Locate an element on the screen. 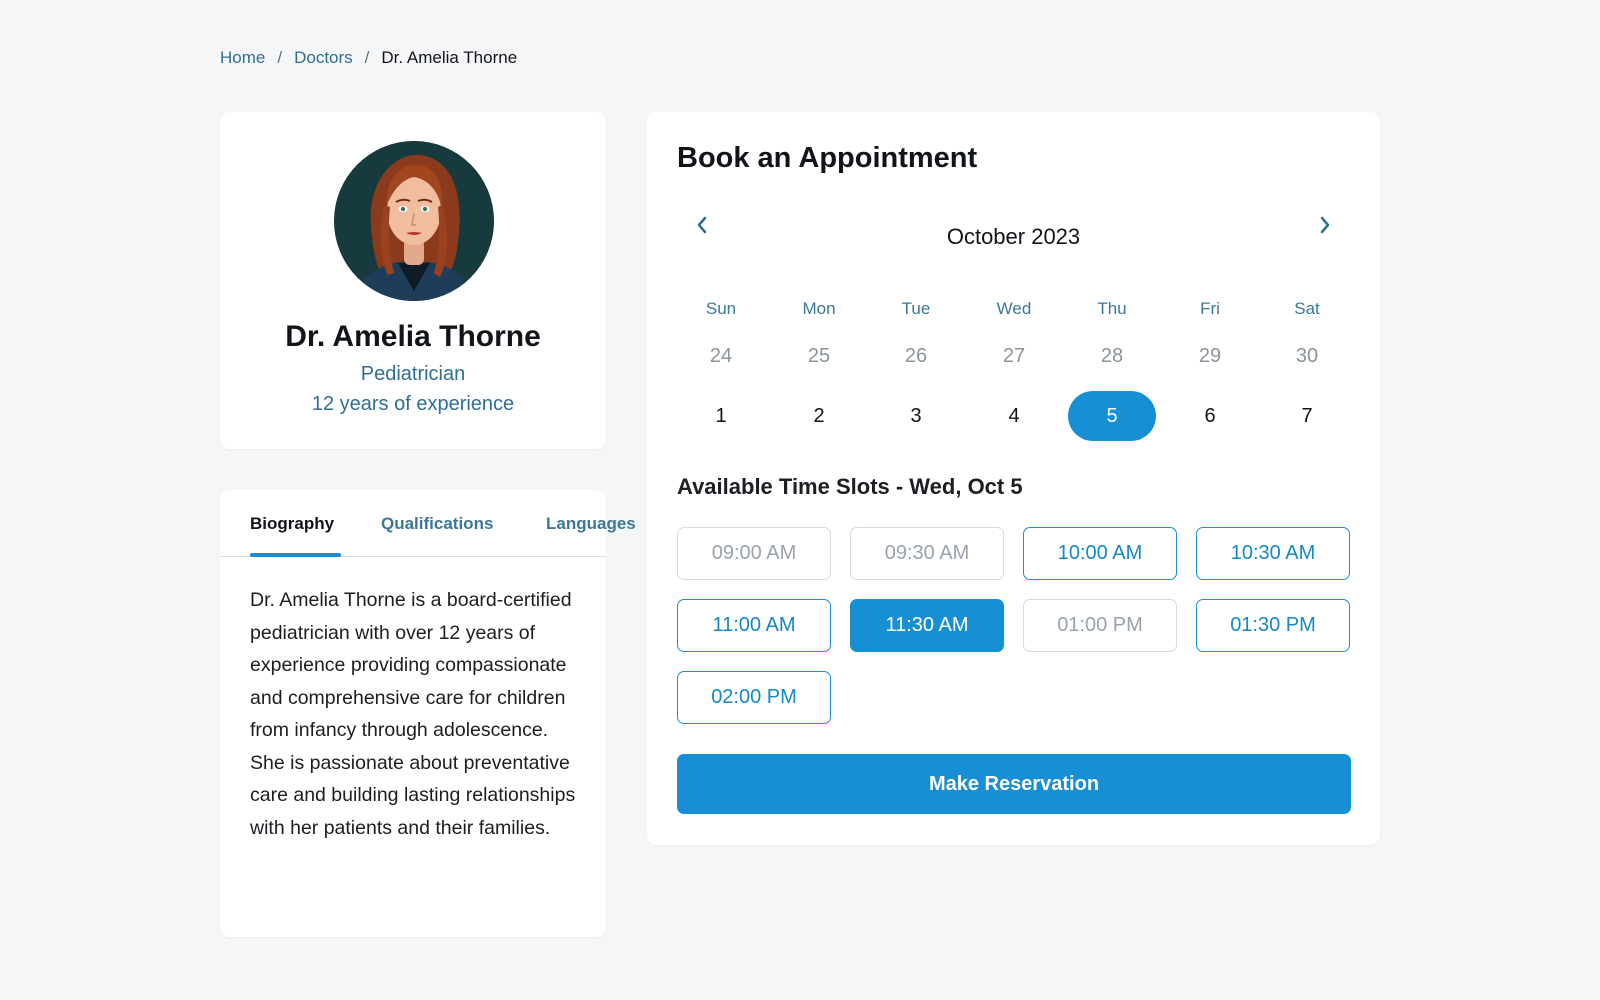 This screenshot has height=1000, width=1600. time-slot: 10:30 AM is located at coordinates (1273, 553).